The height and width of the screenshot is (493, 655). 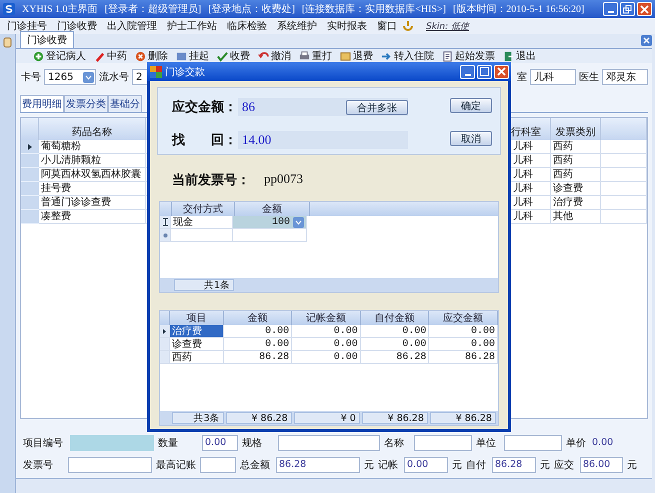 I want to click on invoice-number-label: 当前发票号：, so click(x=211, y=180).